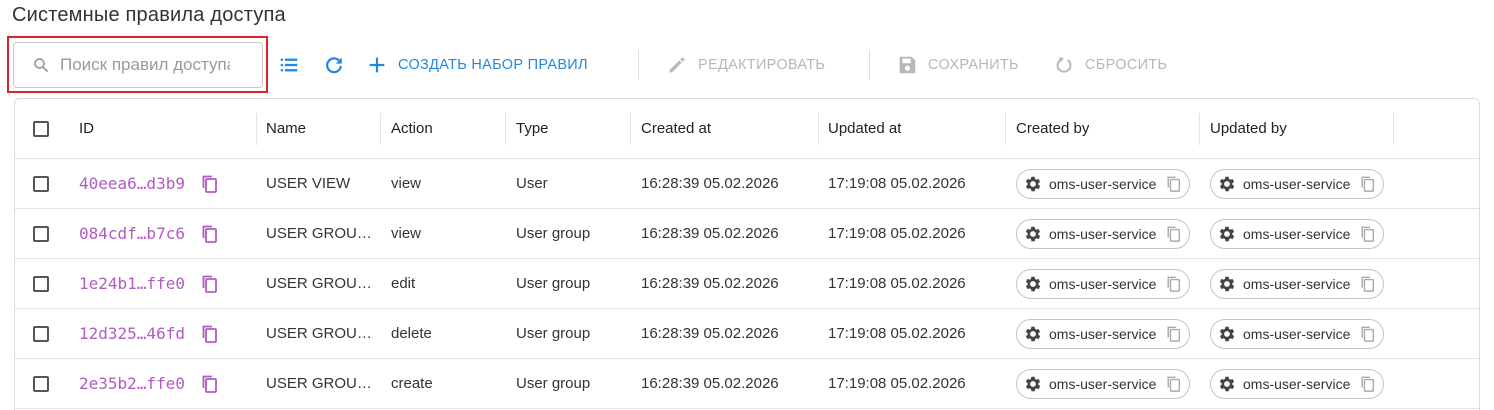 The height and width of the screenshot is (410, 1494). Describe the element at coordinates (1248, 128) in the screenshot. I see `column-header-updated-by: Updated by` at that location.